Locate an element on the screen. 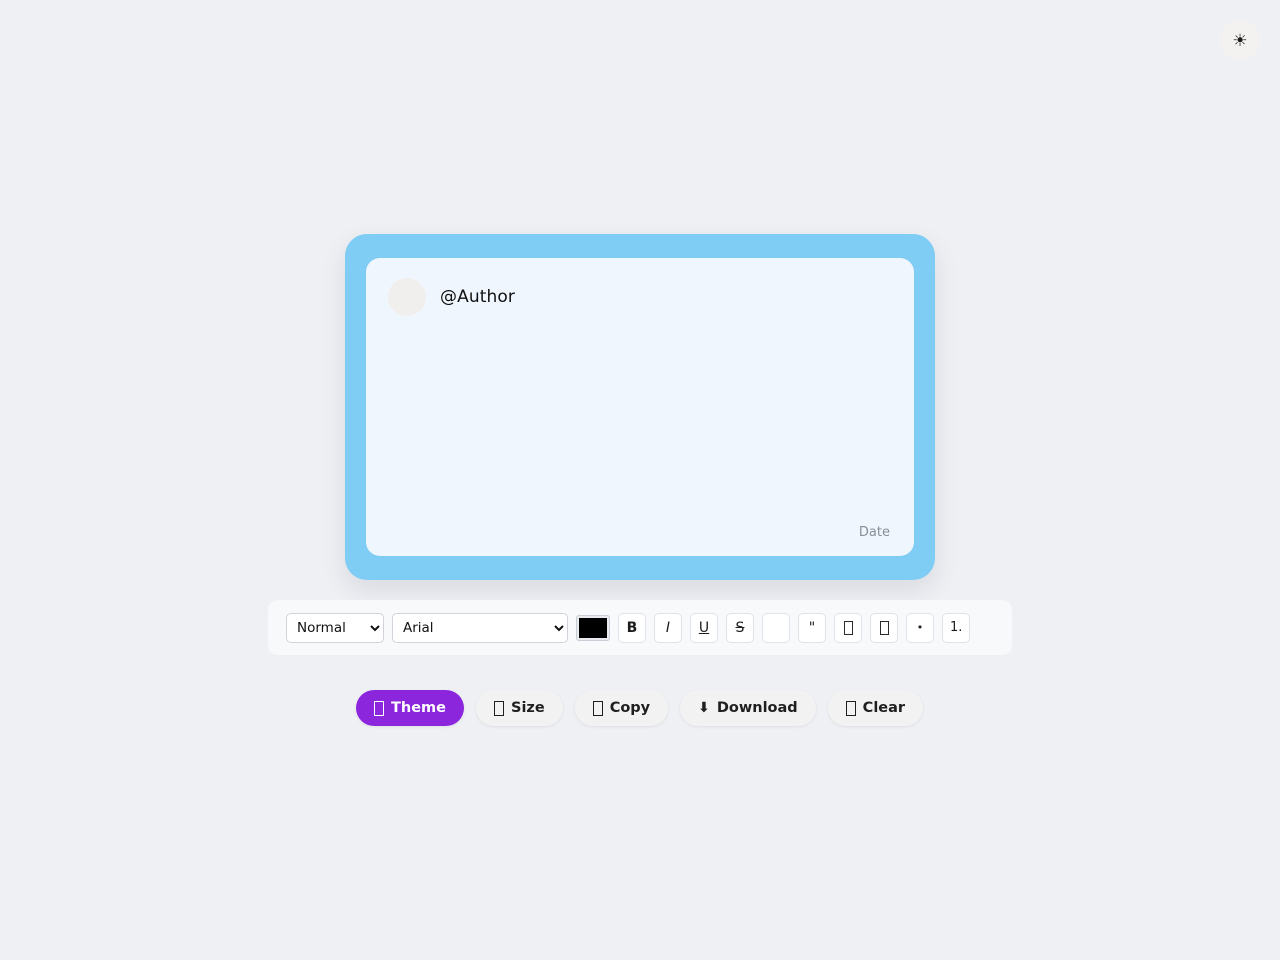 The image size is (1280, 960). bold-button: B is located at coordinates (632, 627).